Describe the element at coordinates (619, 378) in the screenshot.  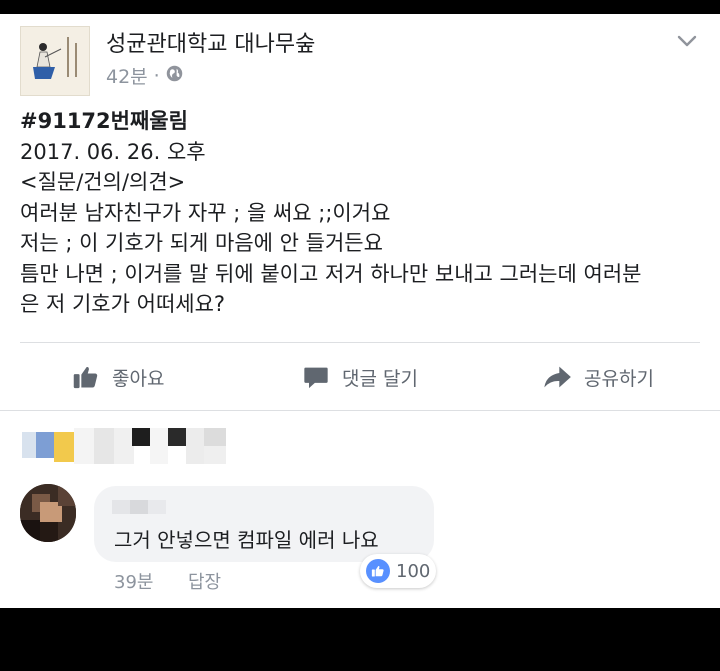
I see `share-label: 공유하기` at that location.